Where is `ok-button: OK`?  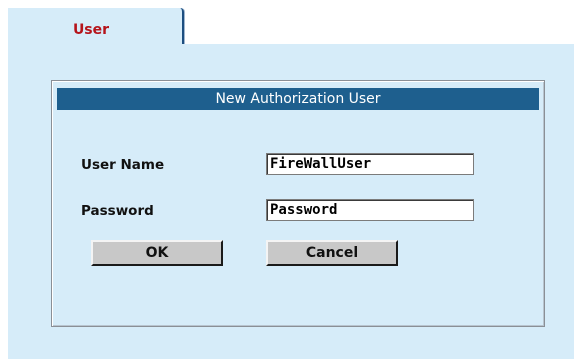 ok-button: OK is located at coordinates (157, 253).